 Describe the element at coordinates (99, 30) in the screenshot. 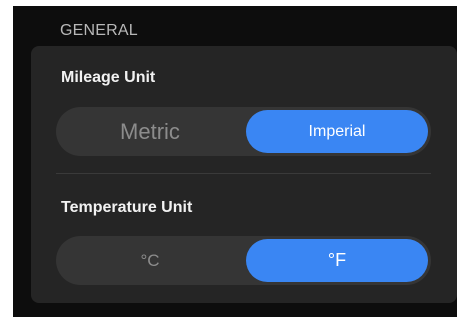

I see `section-title: GENERAL` at that location.